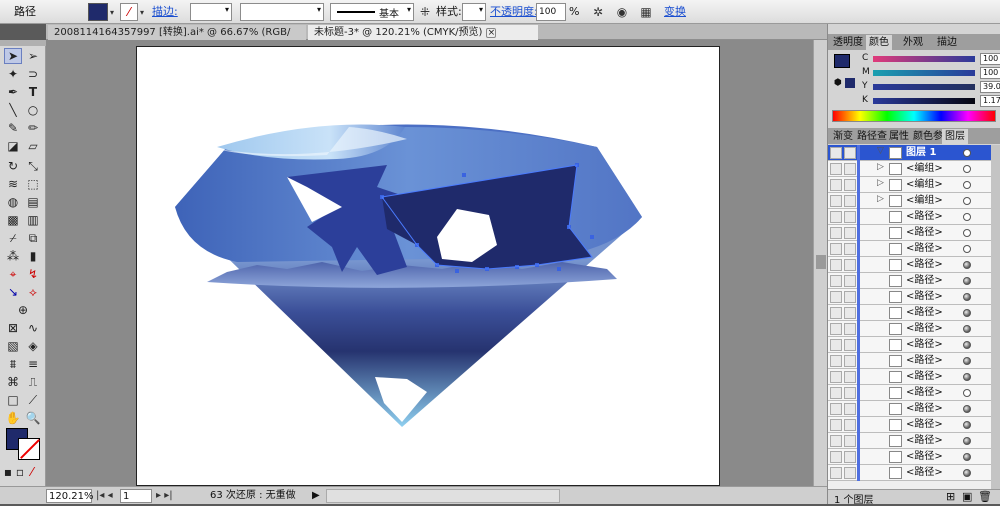 The height and width of the screenshot is (506, 1000). What do you see at coordinates (33, 92) in the screenshot?
I see `type-tool-icon: T` at bounding box center [33, 92].